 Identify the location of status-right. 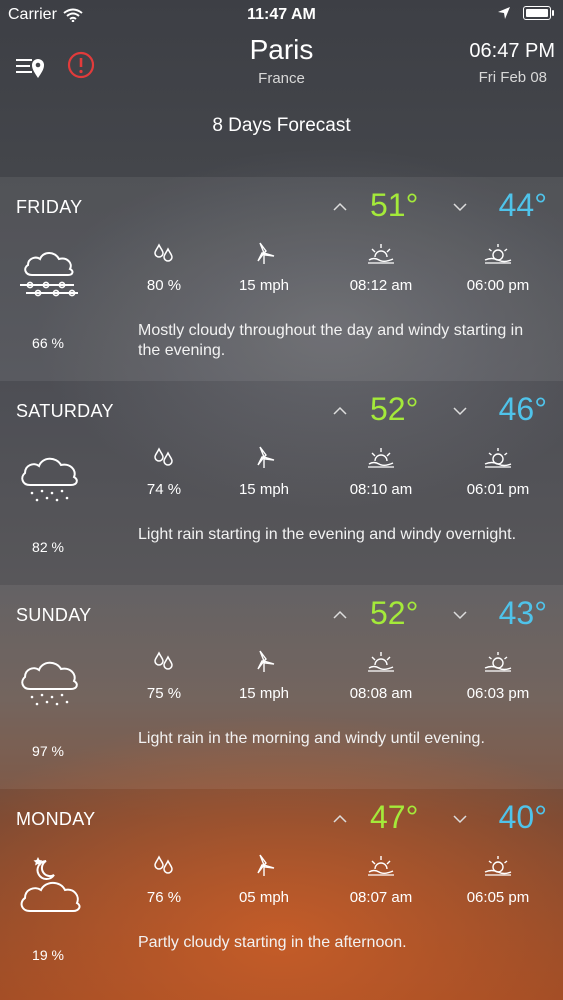
(525, 13).